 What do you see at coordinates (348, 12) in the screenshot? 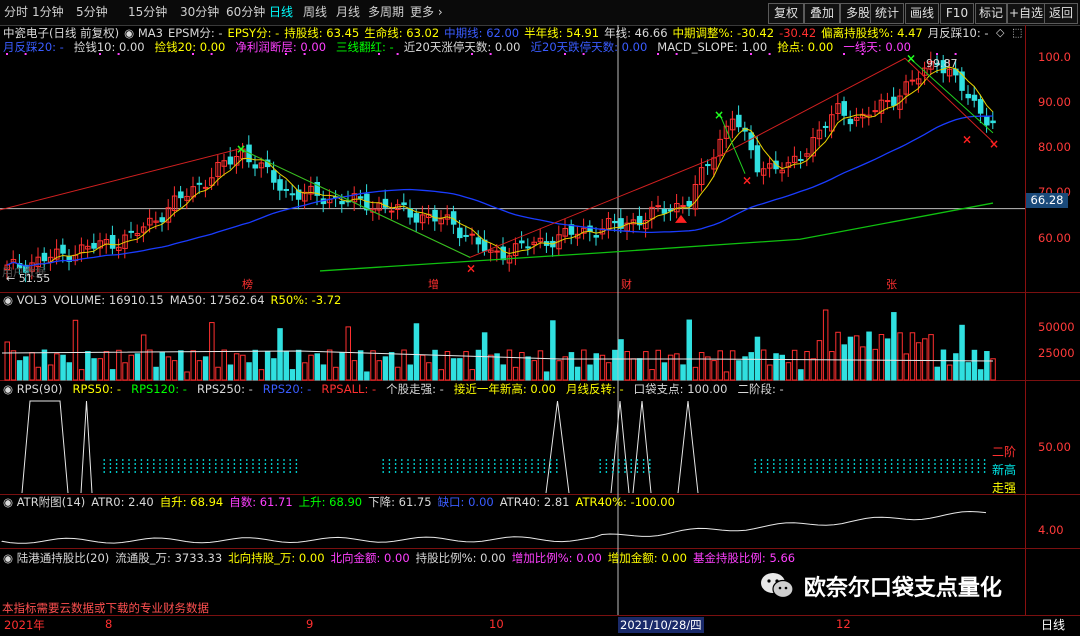
I see `tab-monthly: 月线` at bounding box center [348, 12].